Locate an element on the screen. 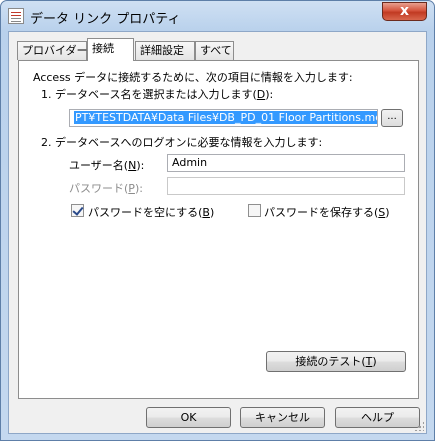 This screenshot has height=441, width=435. save-password-text: パスワードを保存する( is located at coordinates (321, 212).